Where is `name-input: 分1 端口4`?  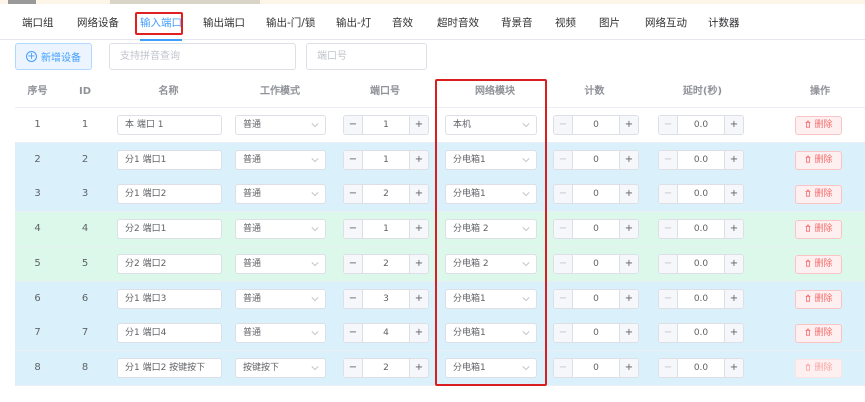 name-input: 分1 端口4 is located at coordinates (169, 333).